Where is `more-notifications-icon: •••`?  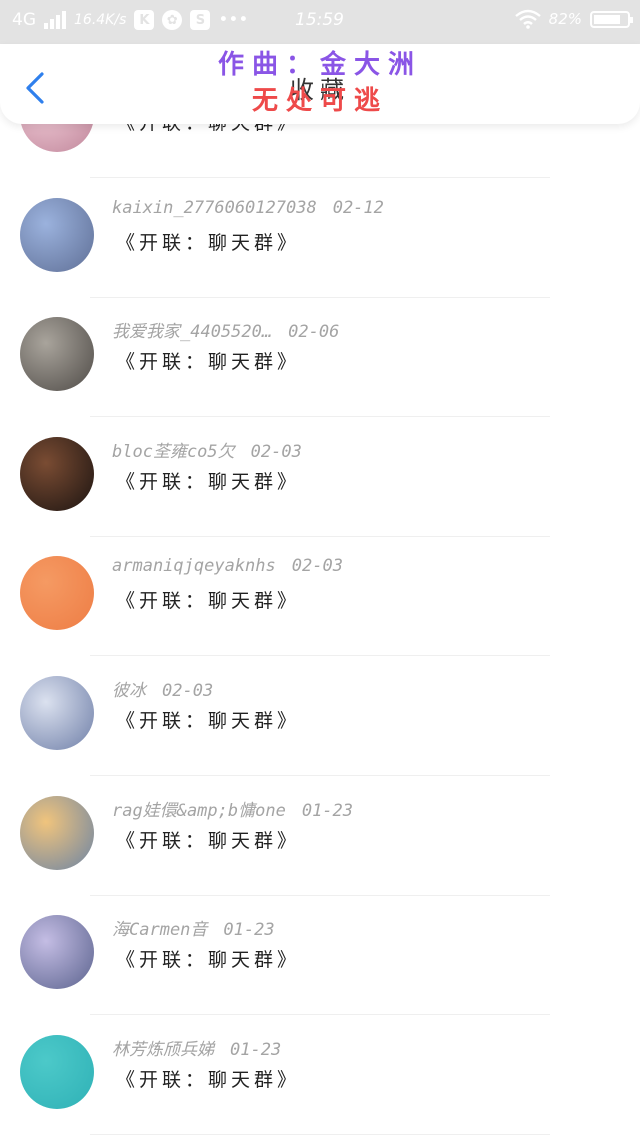
more-notifications-icon: ••• is located at coordinates (233, 20).